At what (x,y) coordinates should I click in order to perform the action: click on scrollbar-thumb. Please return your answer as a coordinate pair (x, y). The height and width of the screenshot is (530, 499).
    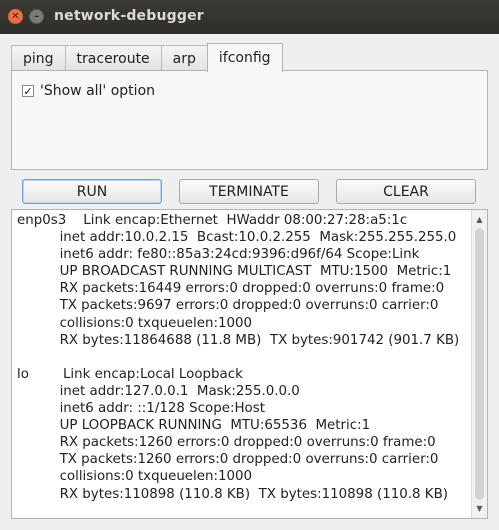
    Looking at the image, I should click on (479, 364).